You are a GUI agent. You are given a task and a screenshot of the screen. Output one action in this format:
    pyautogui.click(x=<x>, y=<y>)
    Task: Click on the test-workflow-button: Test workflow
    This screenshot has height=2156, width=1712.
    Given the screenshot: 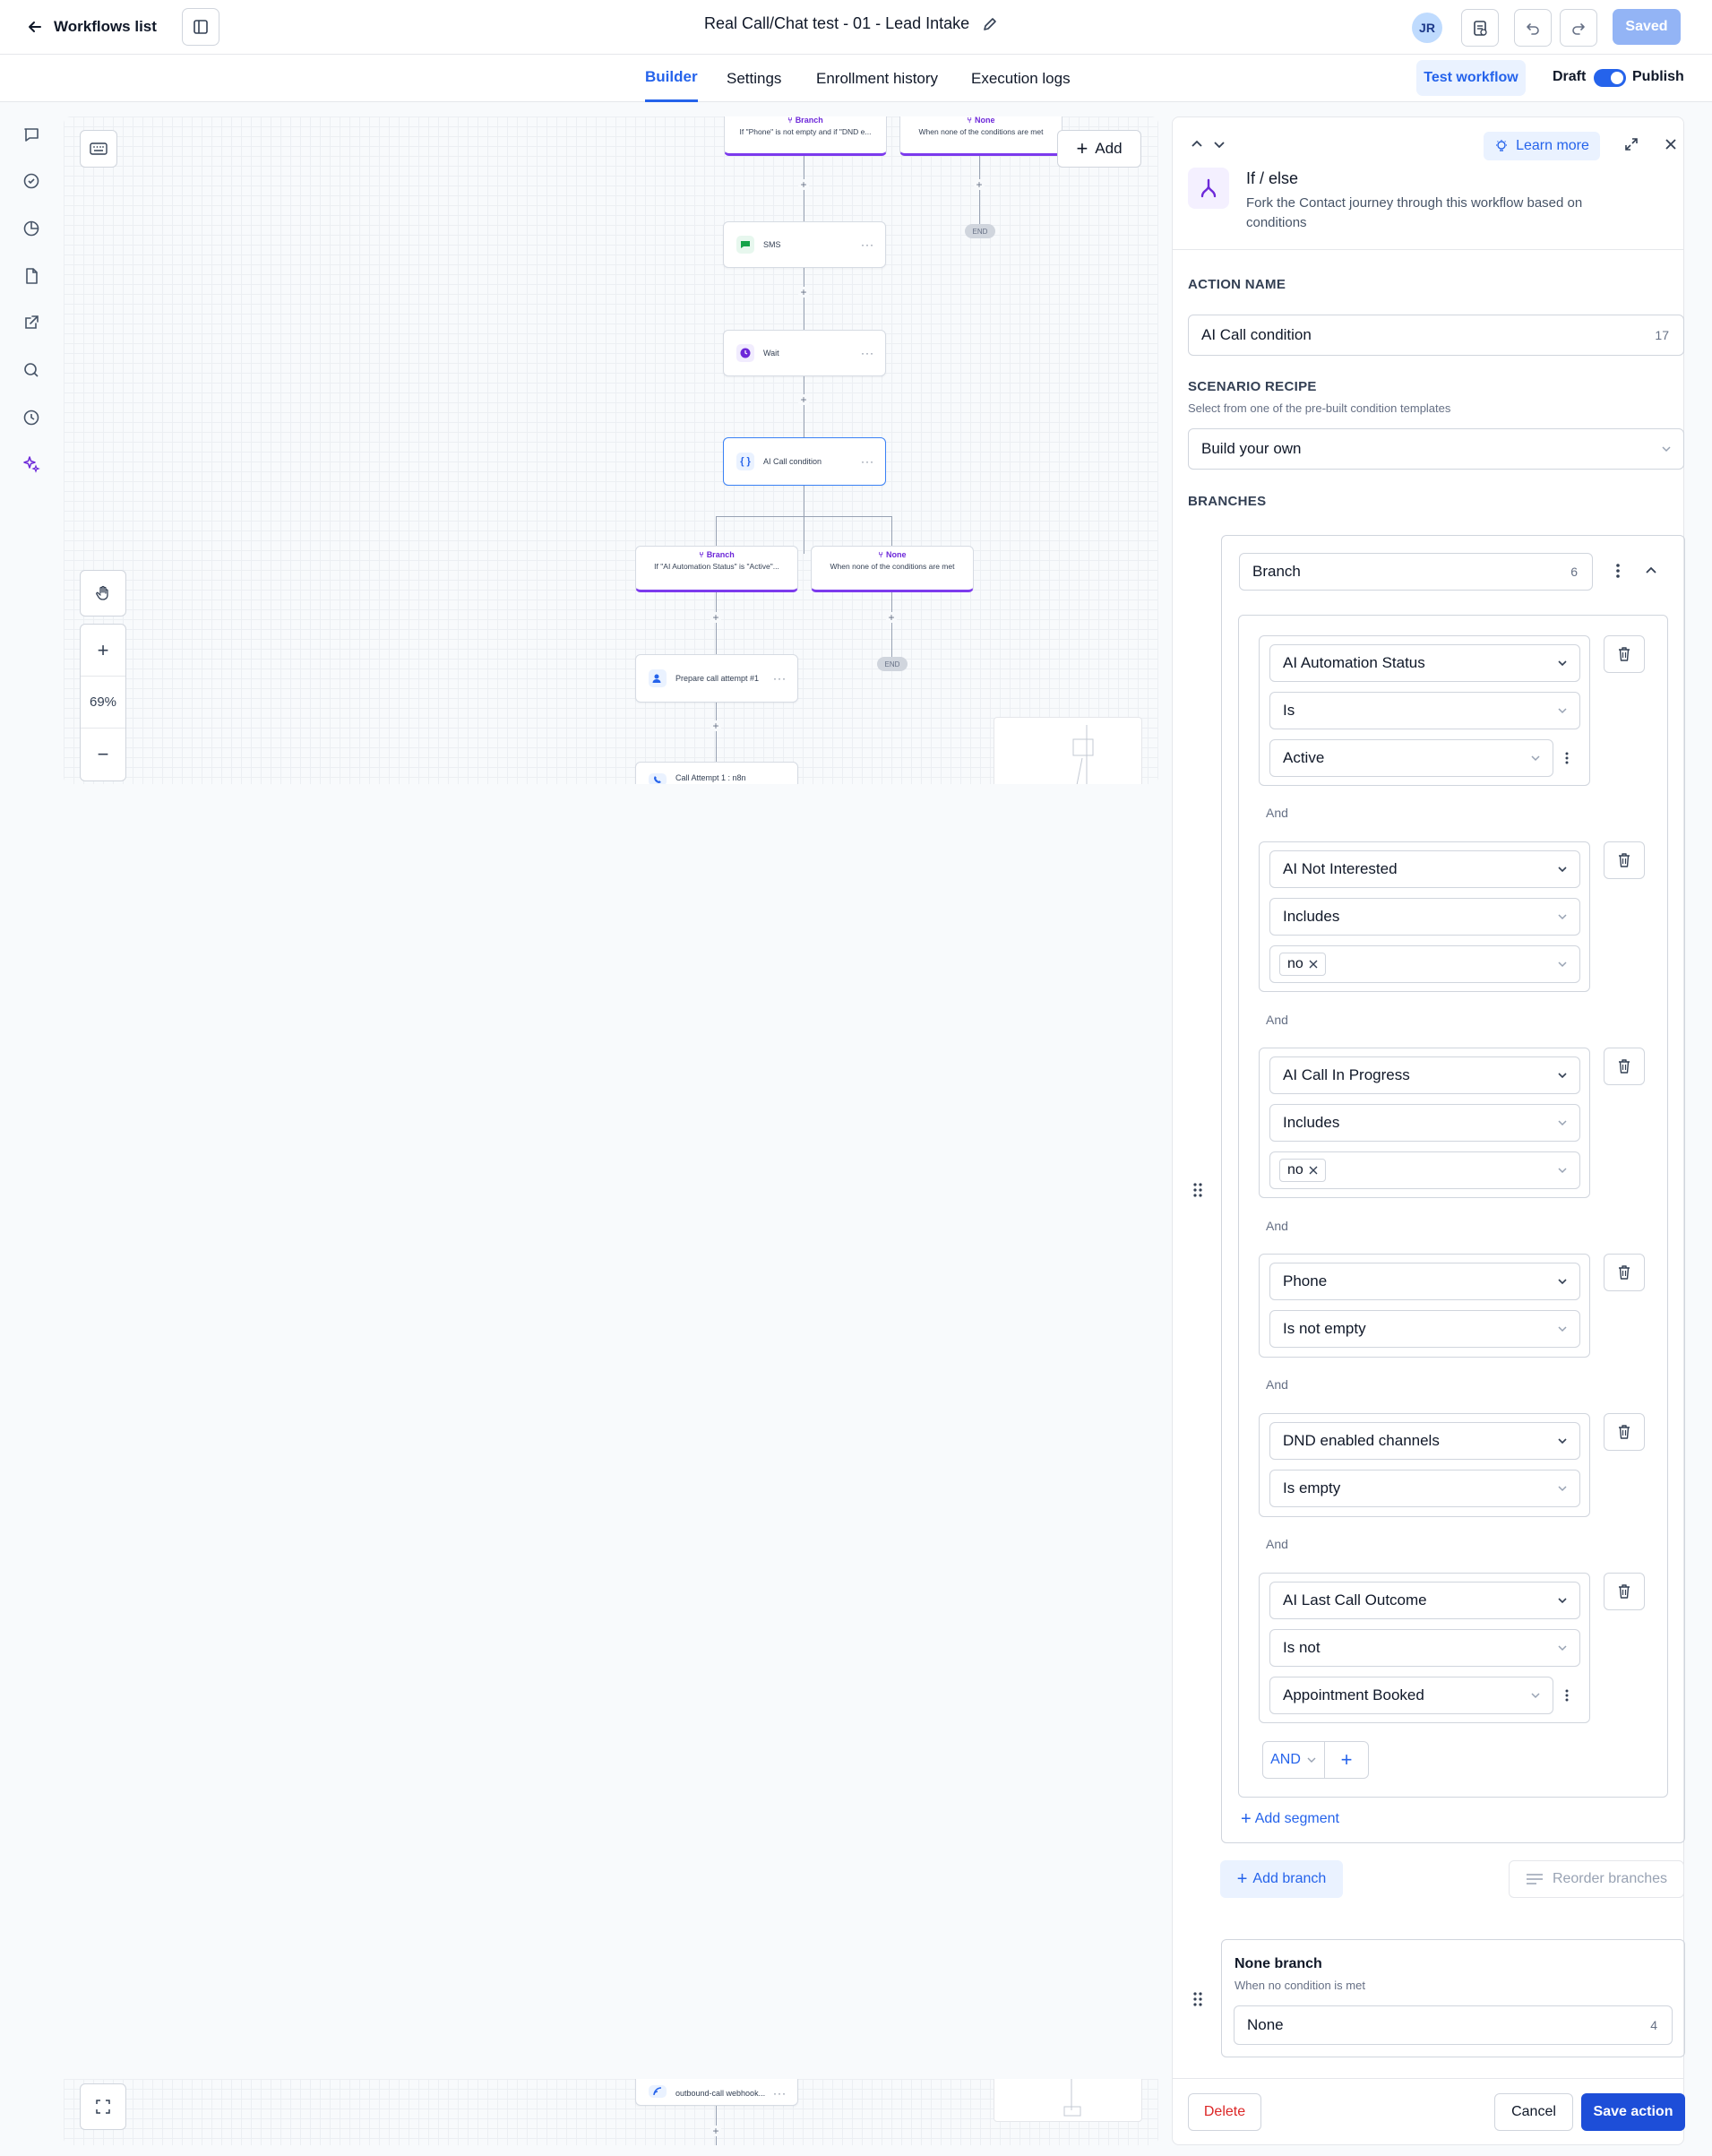 What is the action you would take?
    pyautogui.click(x=1471, y=78)
    